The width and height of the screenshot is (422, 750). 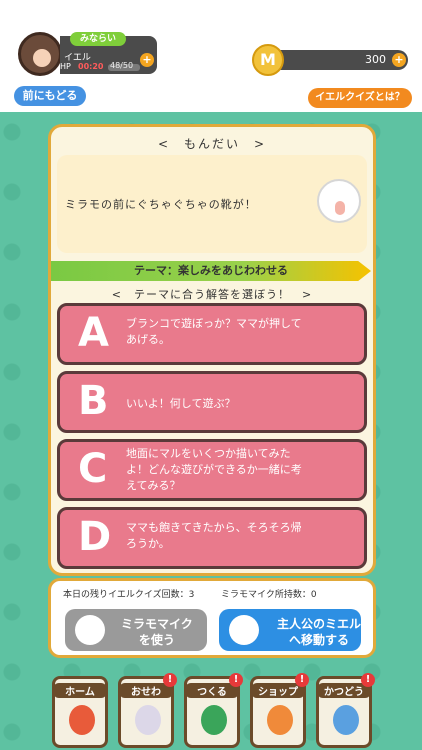 I want to click on question-text: ミラモの前にぐちゃぐちゃの靴が！, so click(x=161, y=204).